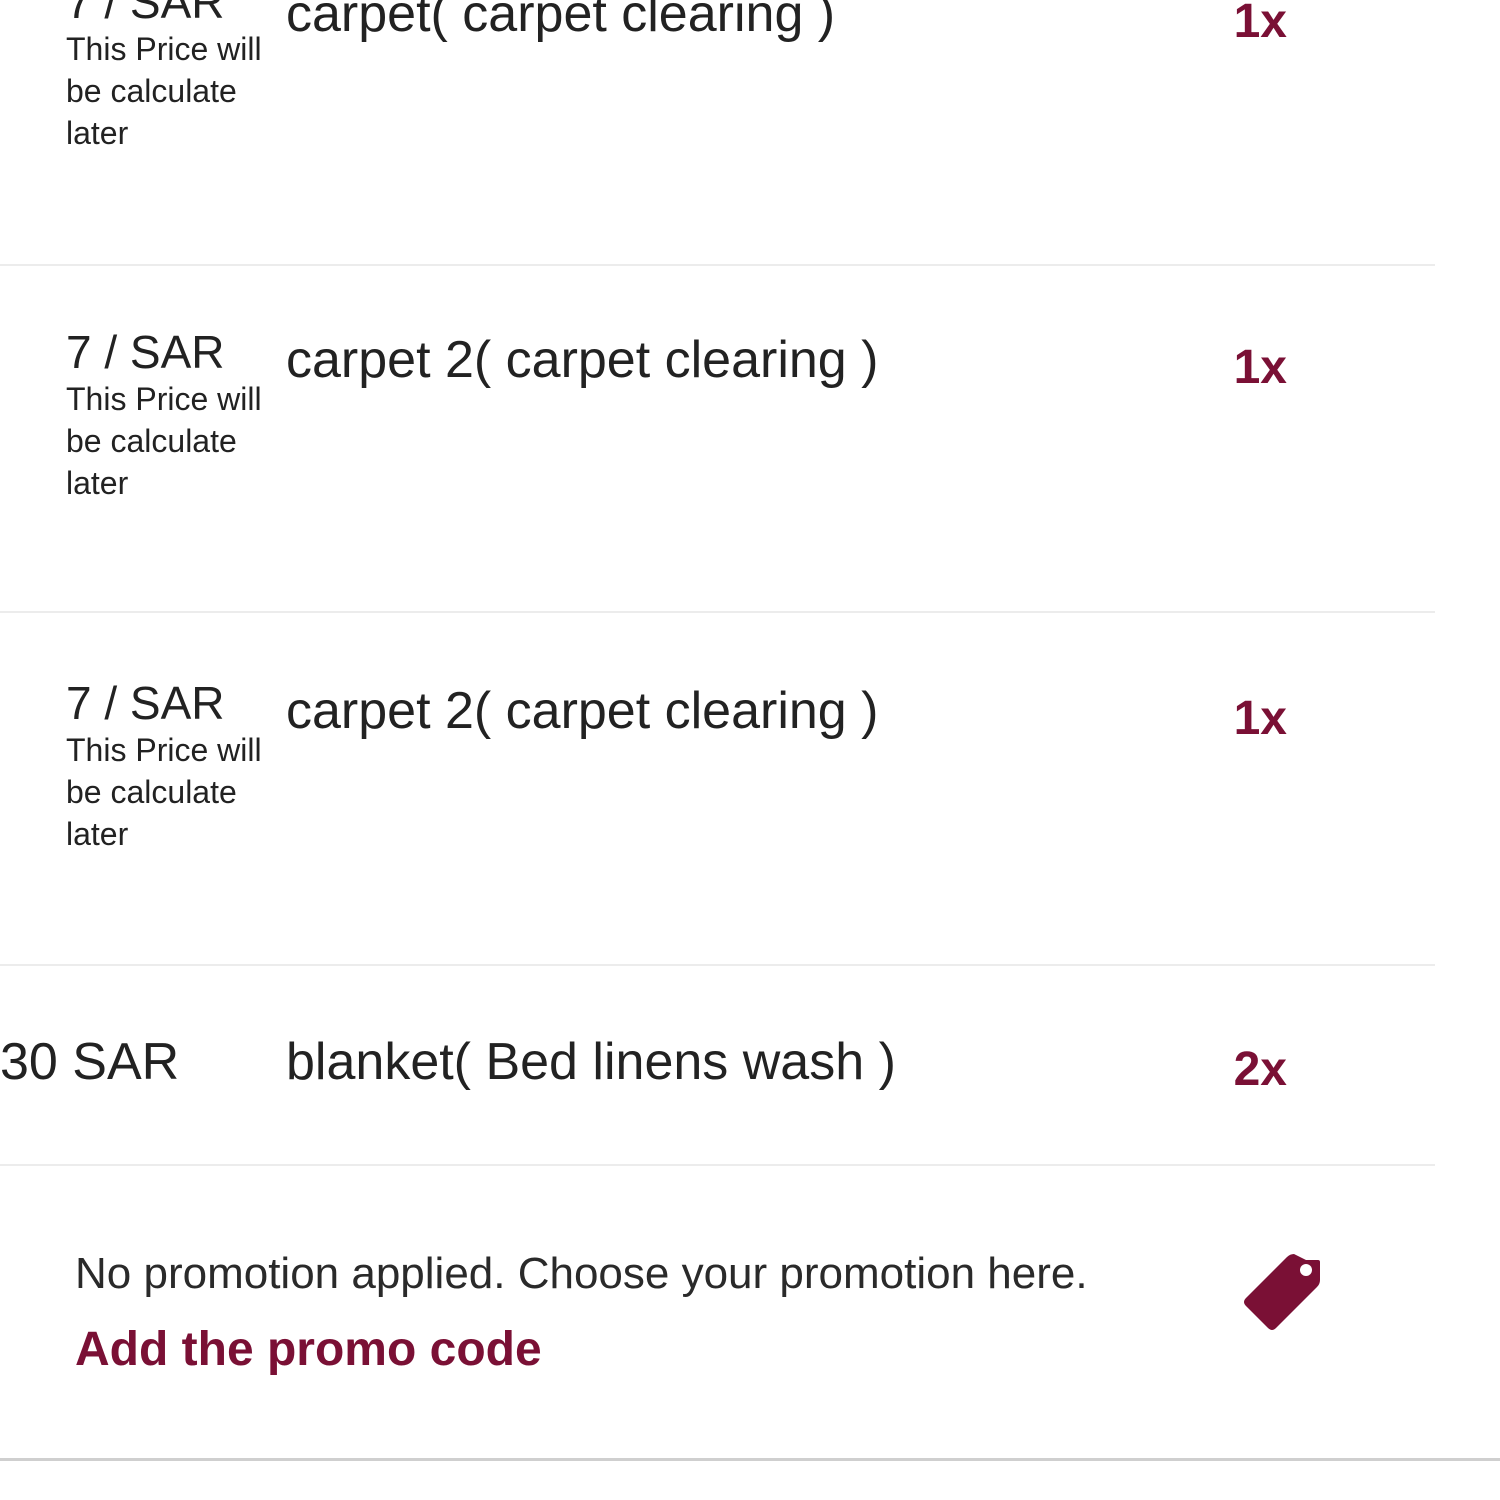 The image size is (1500, 1500). Describe the element at coordinates (1260, 1069) in the screenshot. I see `item-quantity: 2x` at that location.